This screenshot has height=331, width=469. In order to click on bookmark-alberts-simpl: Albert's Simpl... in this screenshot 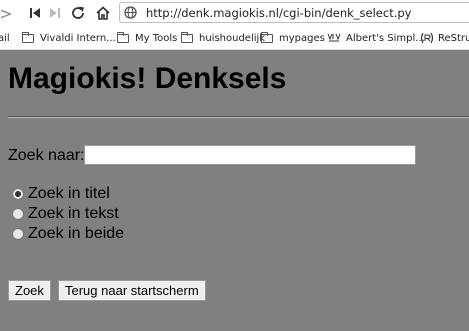, I will do `click(376, 38)`.